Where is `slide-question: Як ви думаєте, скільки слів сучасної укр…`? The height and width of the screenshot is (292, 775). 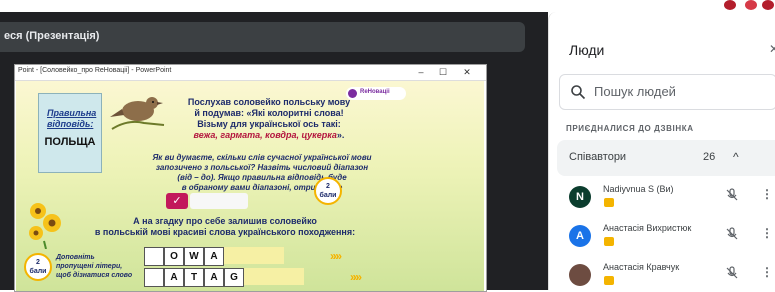 slide-question: Як ви думаєте, скільки слів сучасної укр… is located at coordinates (262, 173).